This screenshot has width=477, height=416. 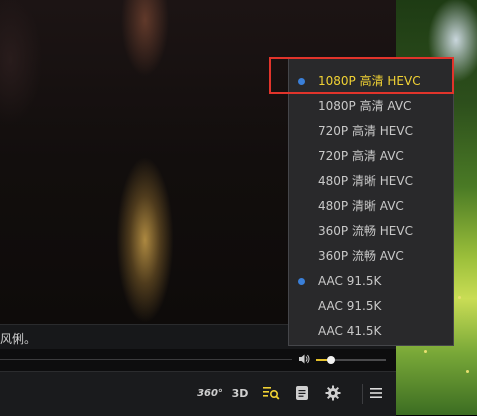 I want to click on volume-slider, so click(x=351, y=360).